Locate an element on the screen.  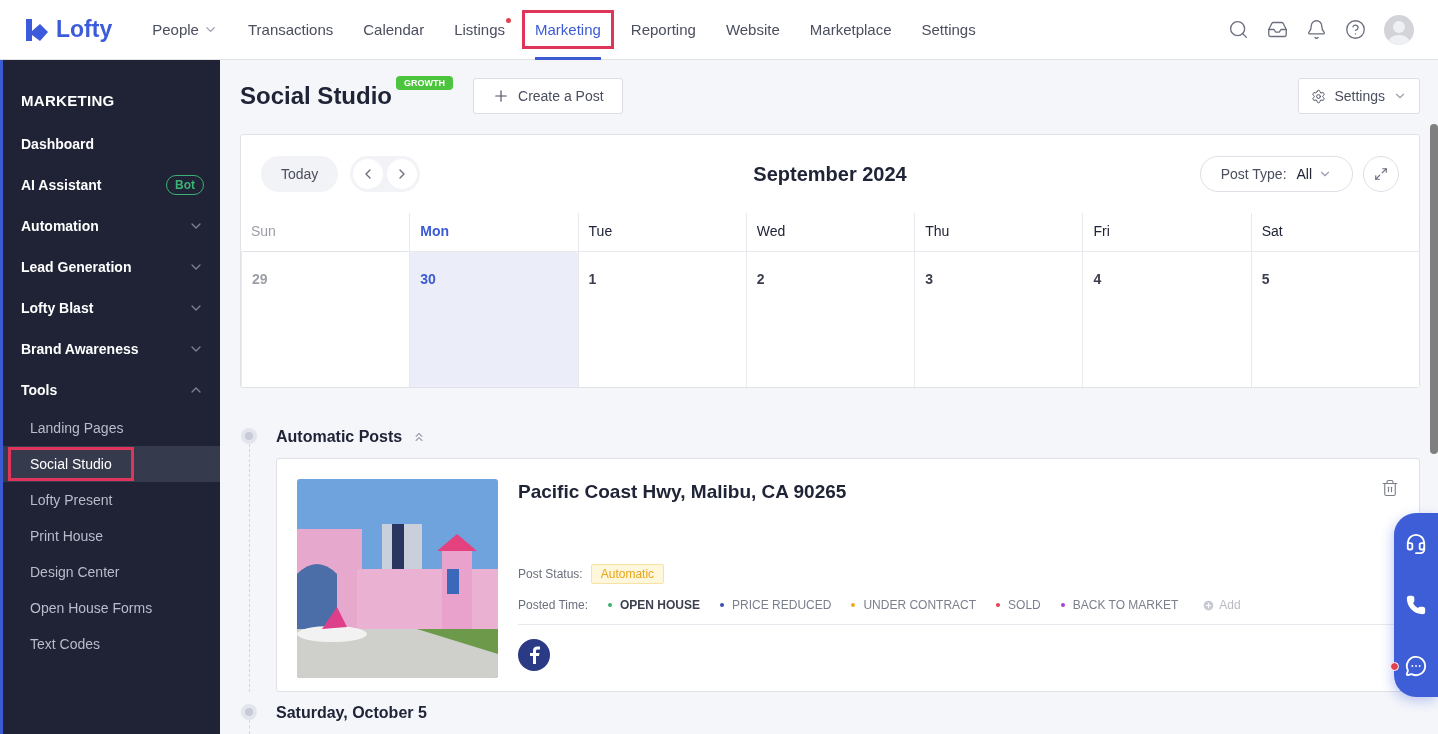
month-title: September 2024 is located at coordinates (830, 174).